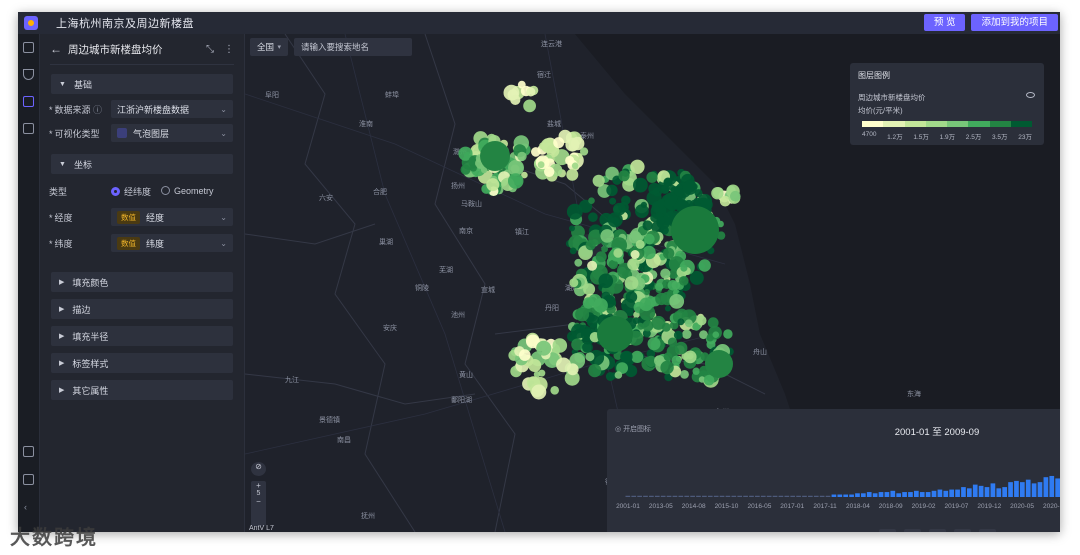 This screenshot has height=555, width=1080. Describe the element at coordinates (962, 530) in the screenshot. I see `refresh-icon: ↻` at that location.